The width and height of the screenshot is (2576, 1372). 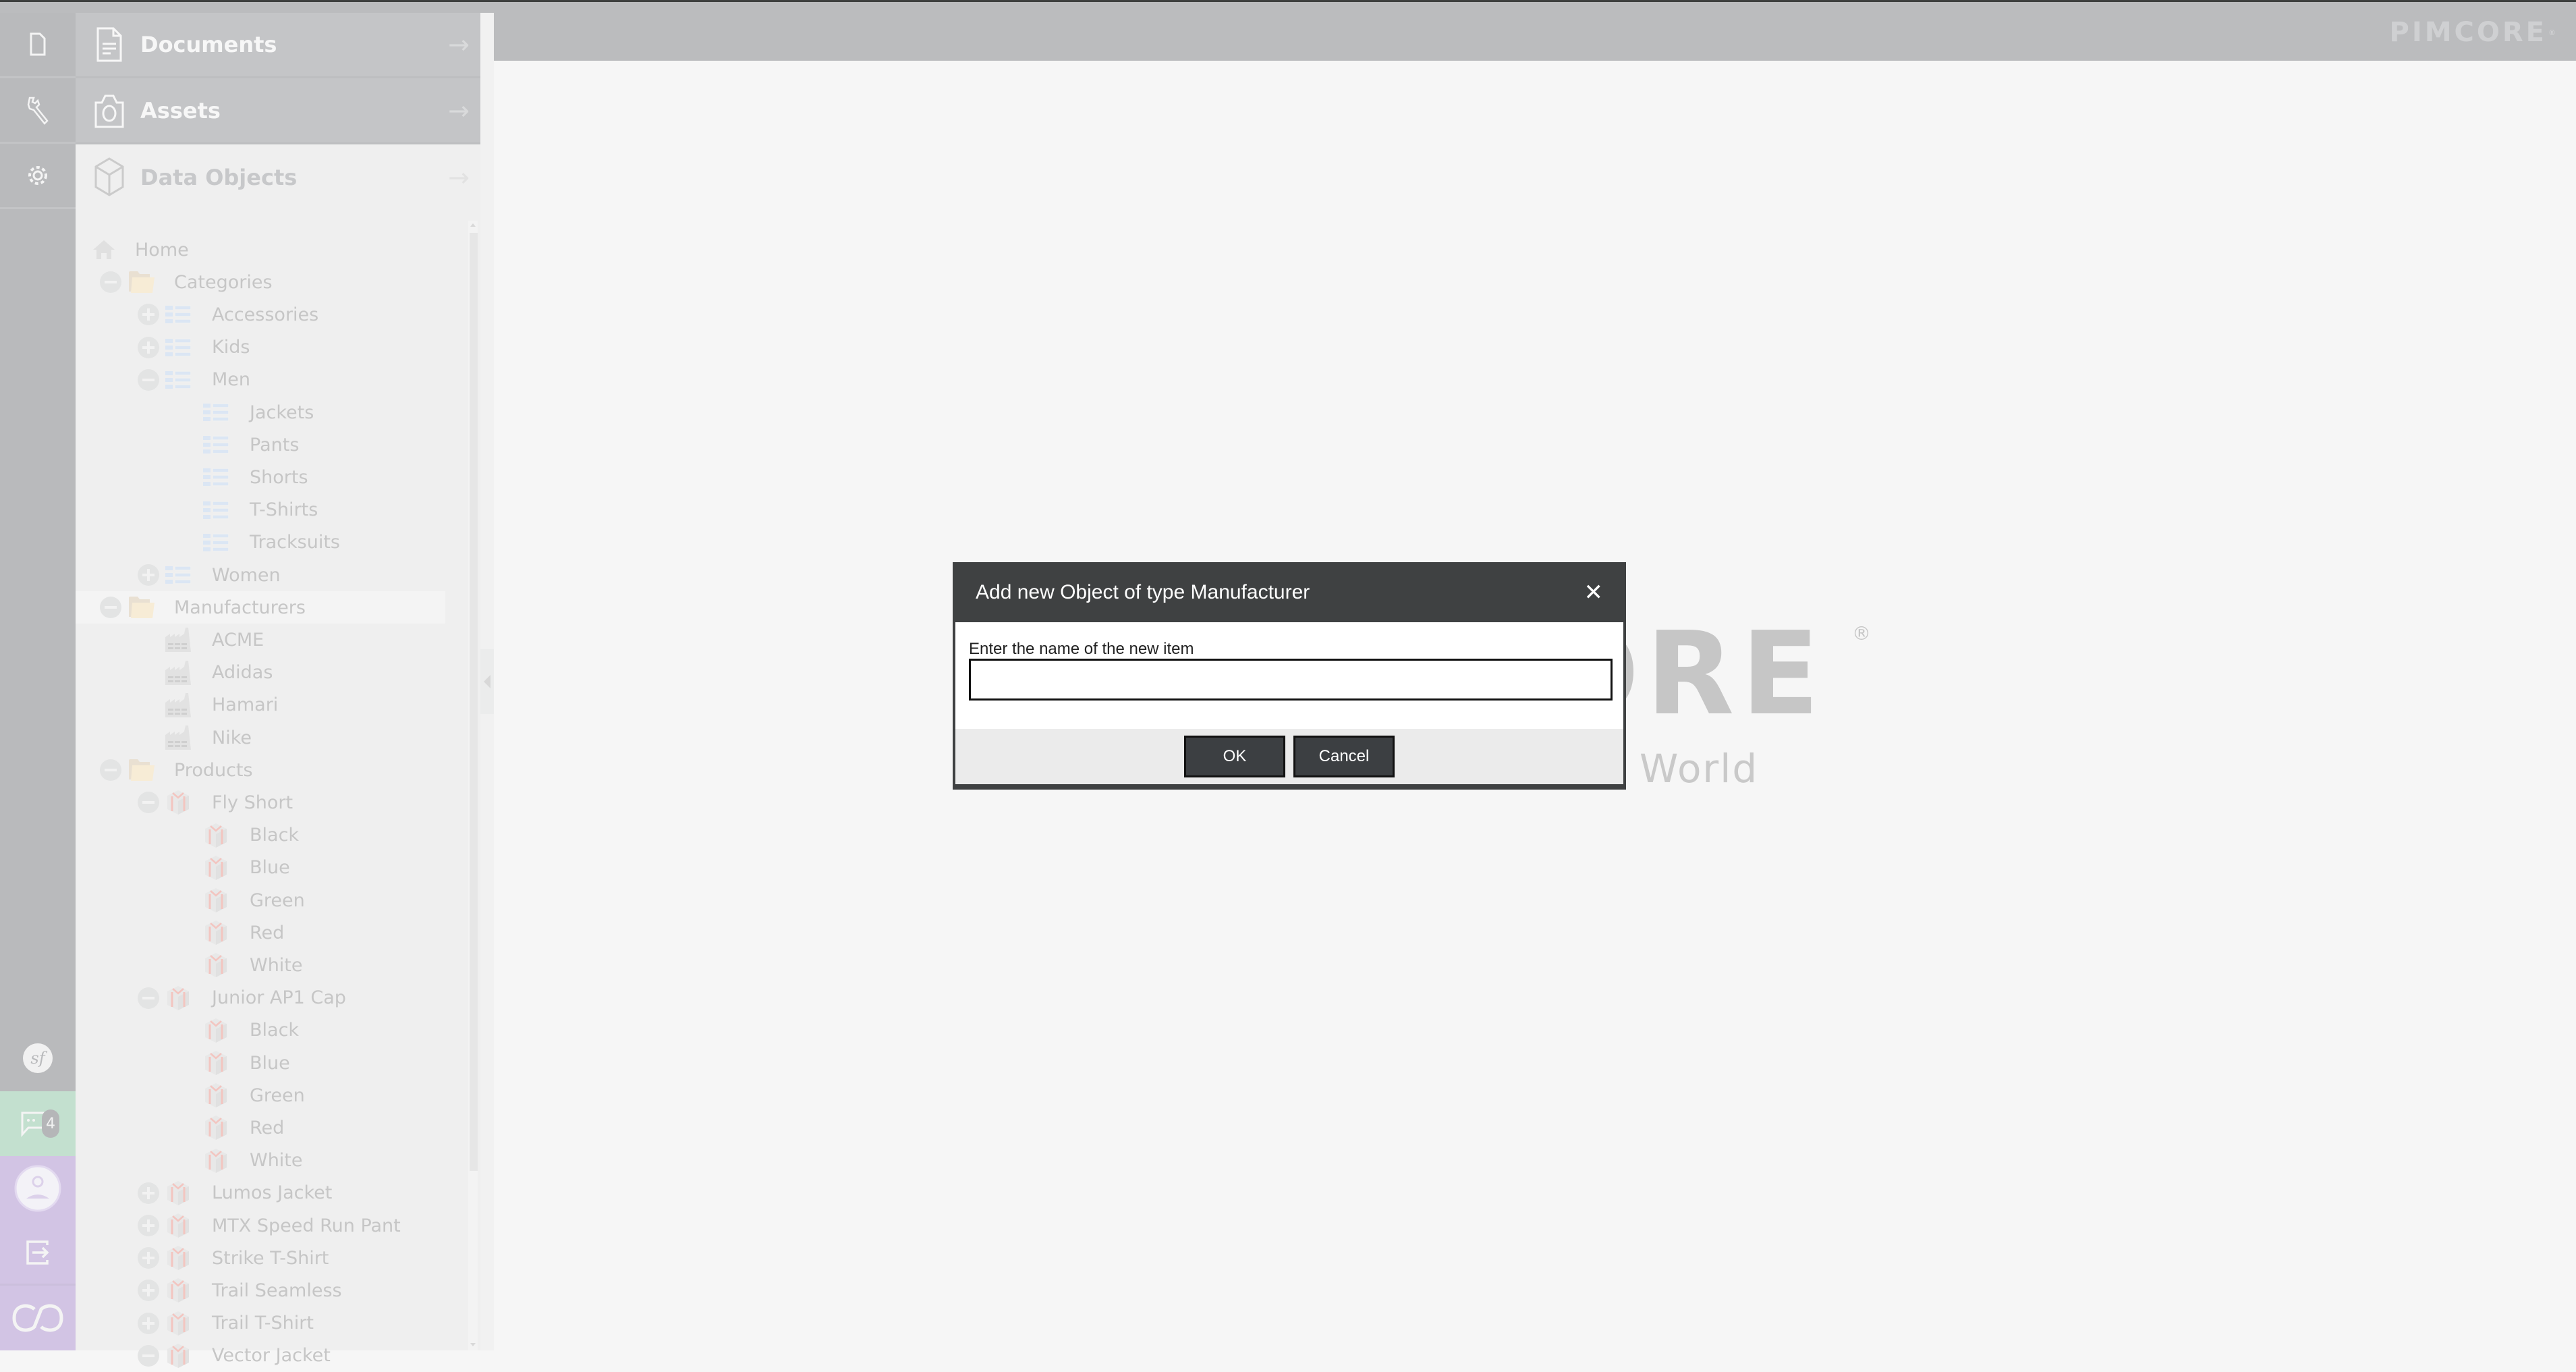 I want to click on folder-icon, so click(x=141, y=282).